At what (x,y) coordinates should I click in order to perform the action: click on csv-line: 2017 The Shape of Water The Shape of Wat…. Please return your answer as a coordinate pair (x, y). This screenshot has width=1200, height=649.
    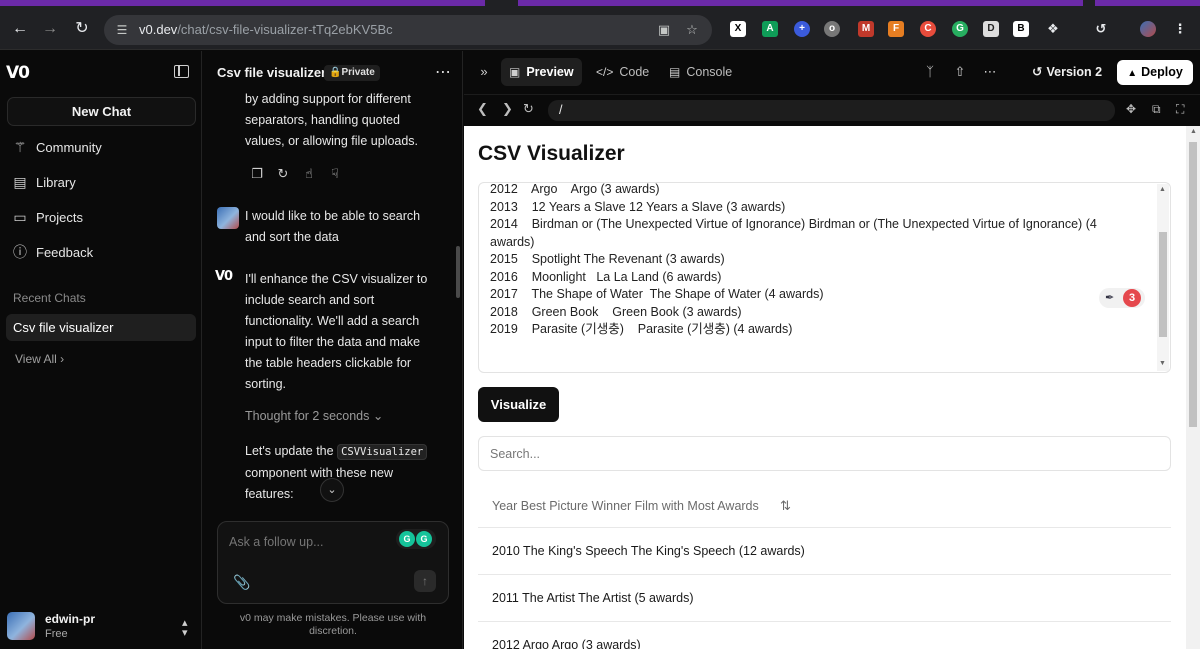
    Looking at the image, I should click on (657, 294).